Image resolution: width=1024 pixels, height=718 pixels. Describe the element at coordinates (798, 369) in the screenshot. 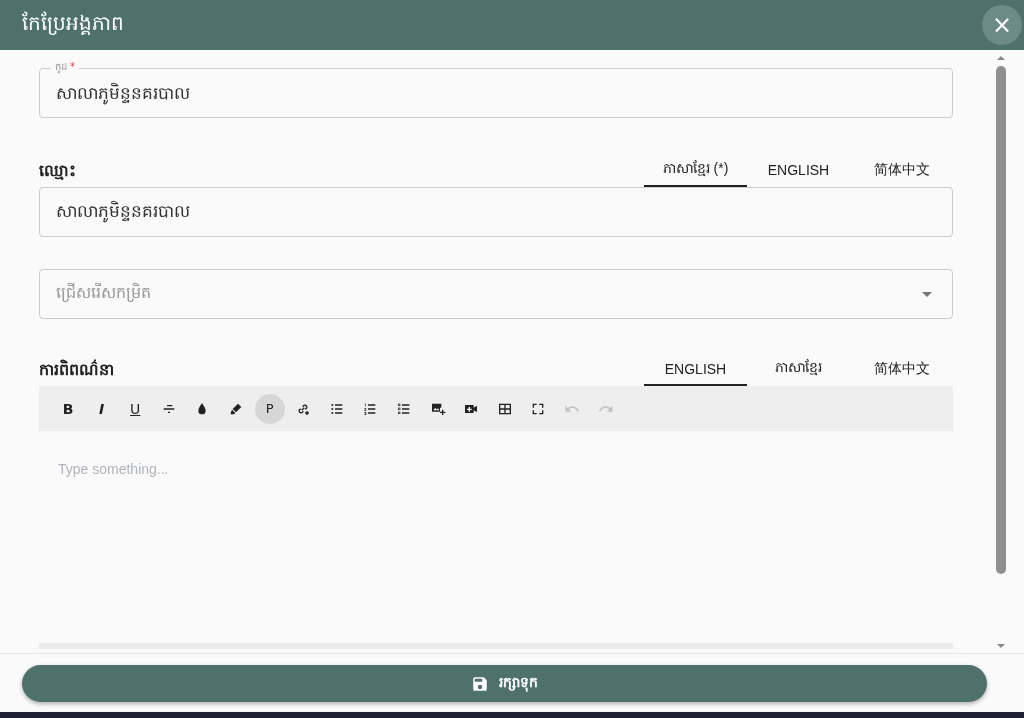

I see `language-tab: ភាសាខ្មែរ` at that location.